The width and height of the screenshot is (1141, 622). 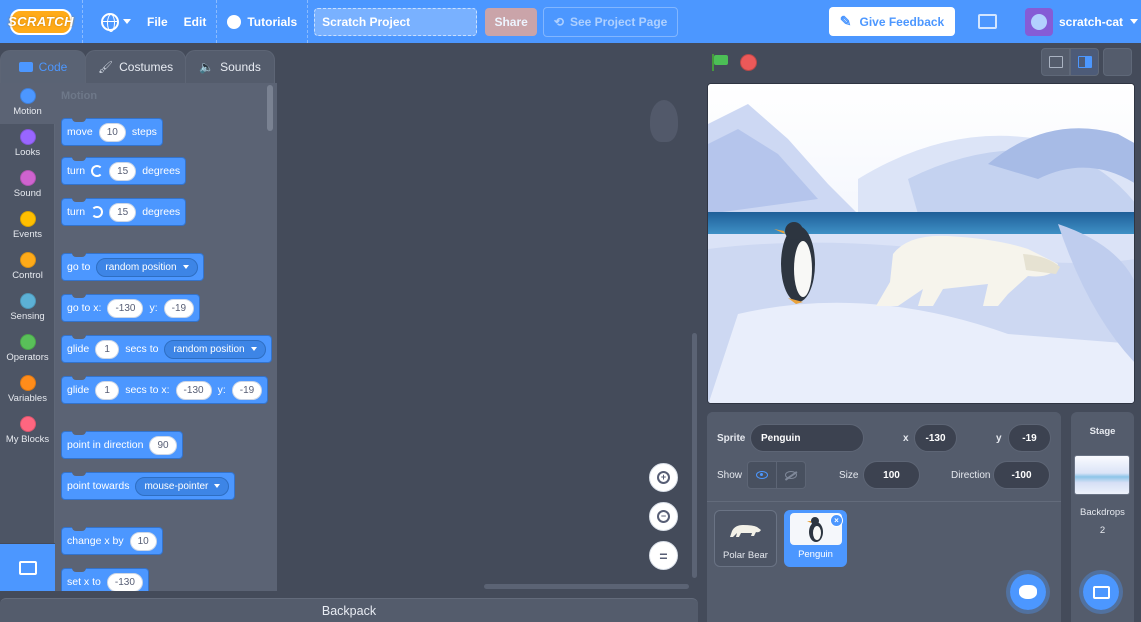 I want to click on y-label: y, so click(x=999, y=438).